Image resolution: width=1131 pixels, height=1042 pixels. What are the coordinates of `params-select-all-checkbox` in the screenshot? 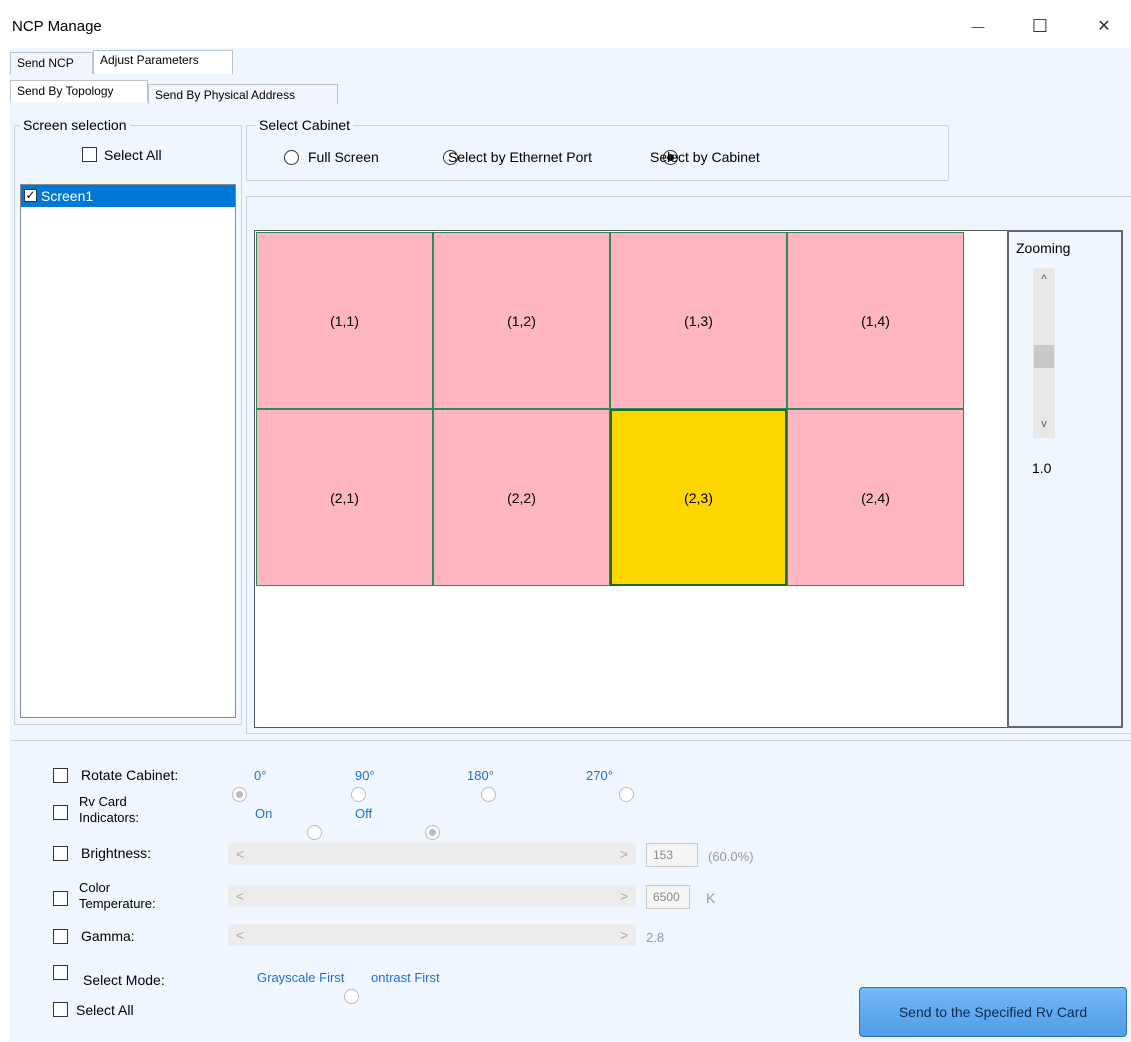 It's located at (60, 1009).